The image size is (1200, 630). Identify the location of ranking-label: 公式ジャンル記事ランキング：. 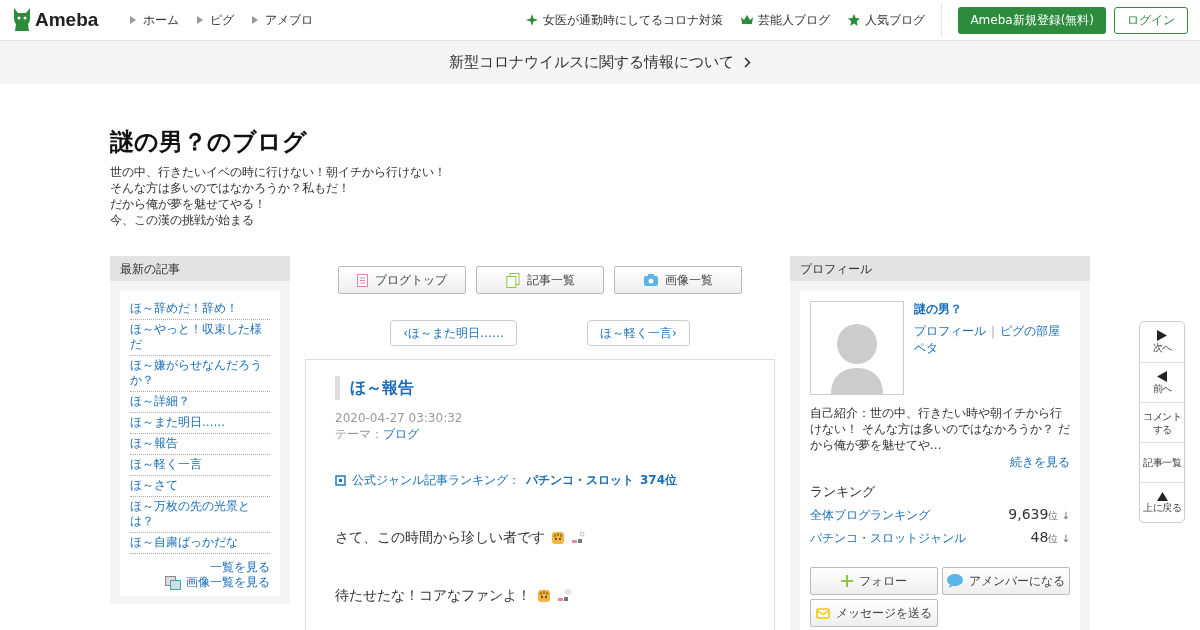
(436, 480).